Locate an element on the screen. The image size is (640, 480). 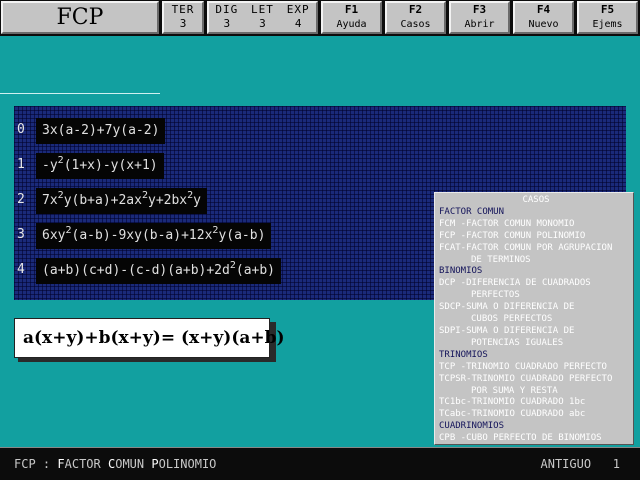
status-right-value: 1 is located at coordinates (616, 464).